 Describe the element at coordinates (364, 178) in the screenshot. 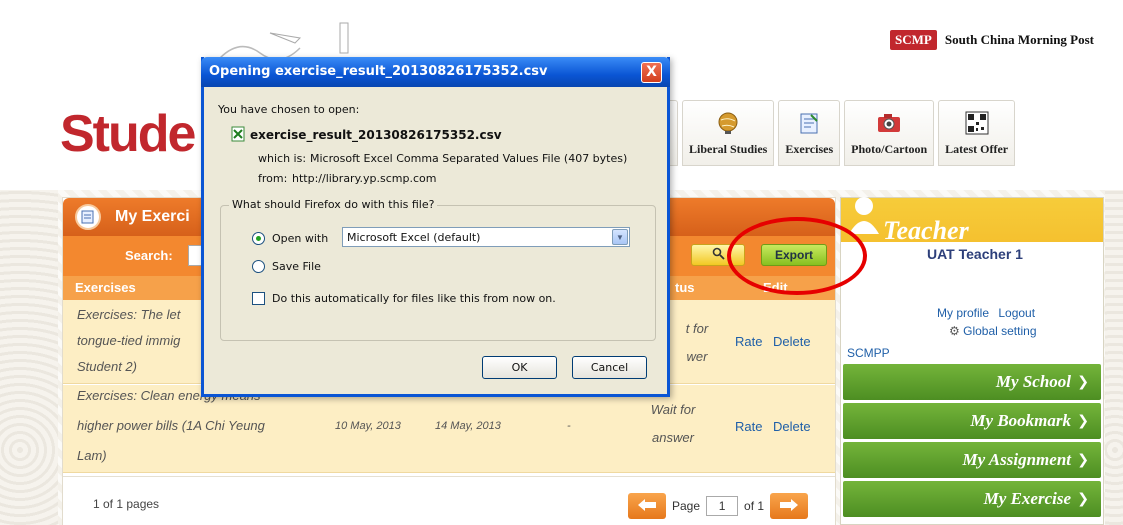

I see `source-url: http://library.yp.scmp.com` at that location.